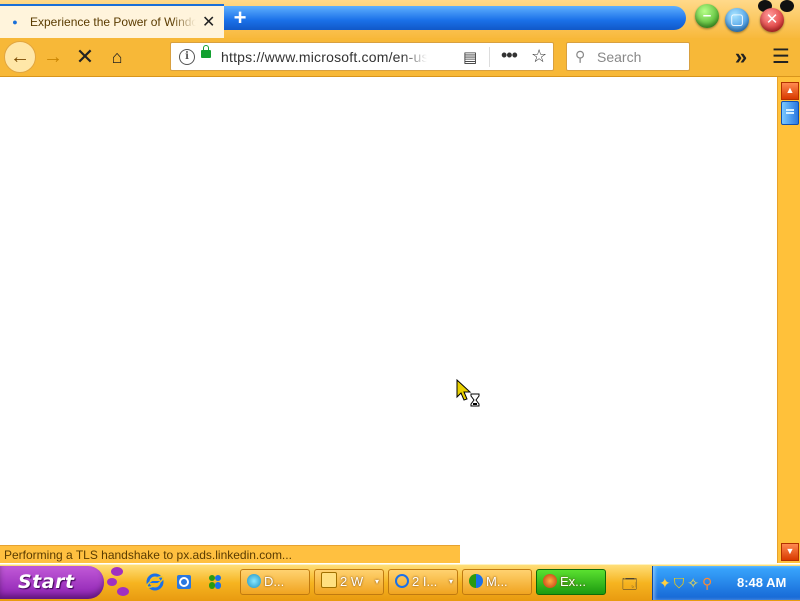 The height and width of the screenshot is (601, 800). Describe the element at coordinates (455, 18) in the screenshot. I see `tab-bar-background` at that location.